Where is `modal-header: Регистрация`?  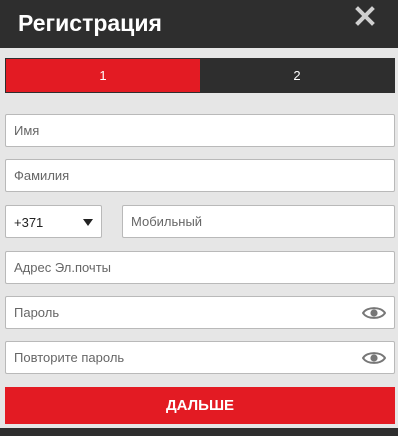 modal-header: Регистрация is located at coordinates (199, 24).